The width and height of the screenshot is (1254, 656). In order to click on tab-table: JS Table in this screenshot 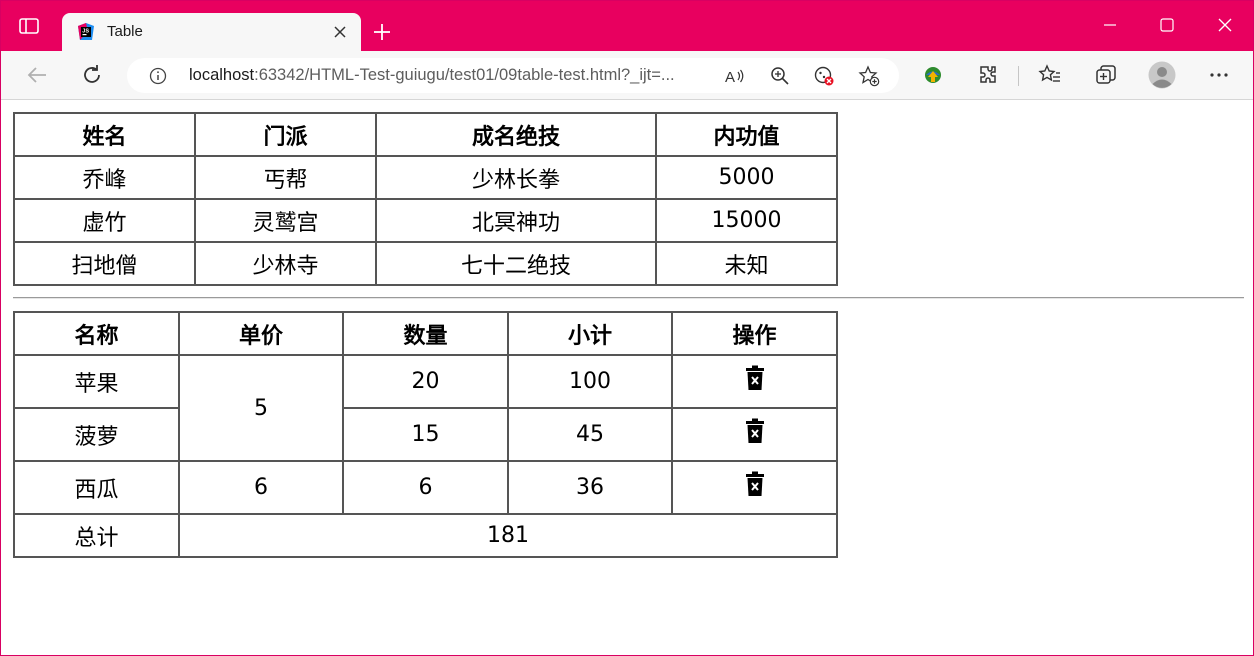, I will do `click(211, 32)`.